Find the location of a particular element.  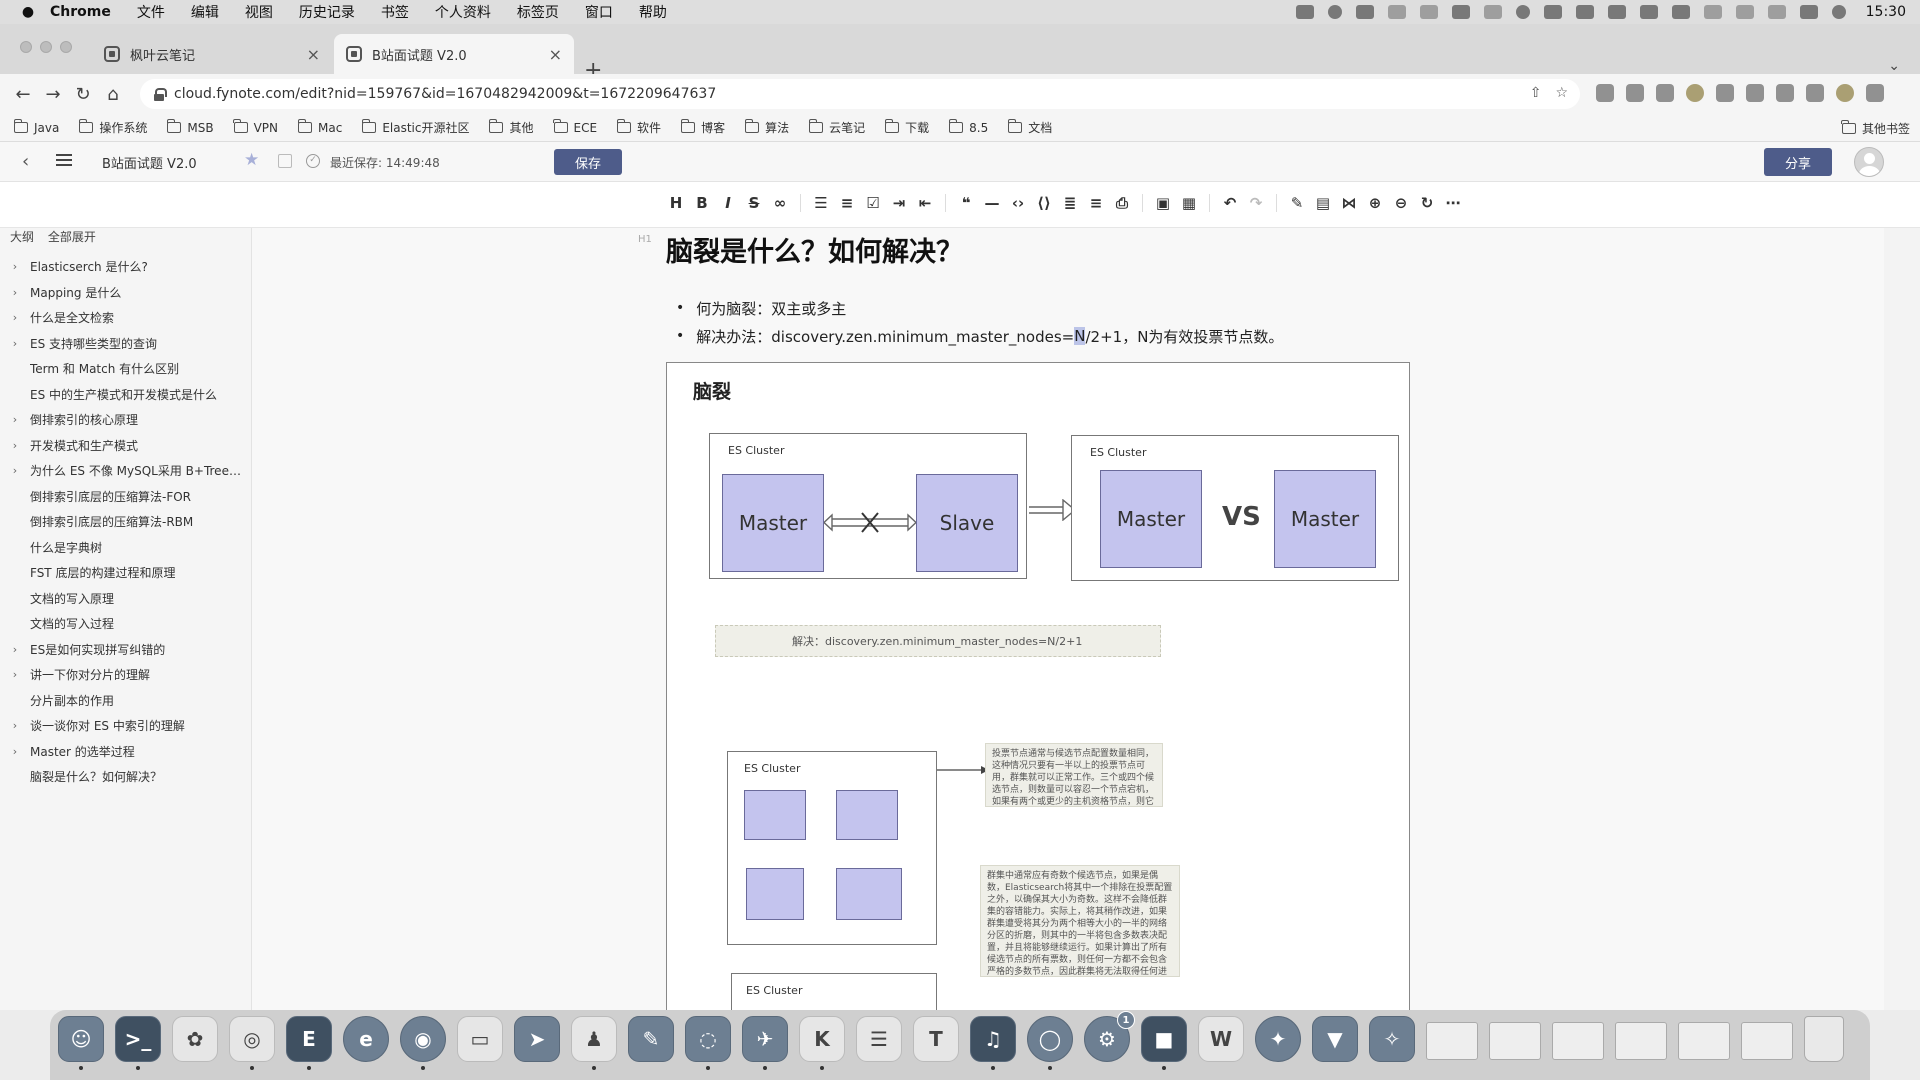

quote-icon: ❝ is located at coordinates (966, 203).